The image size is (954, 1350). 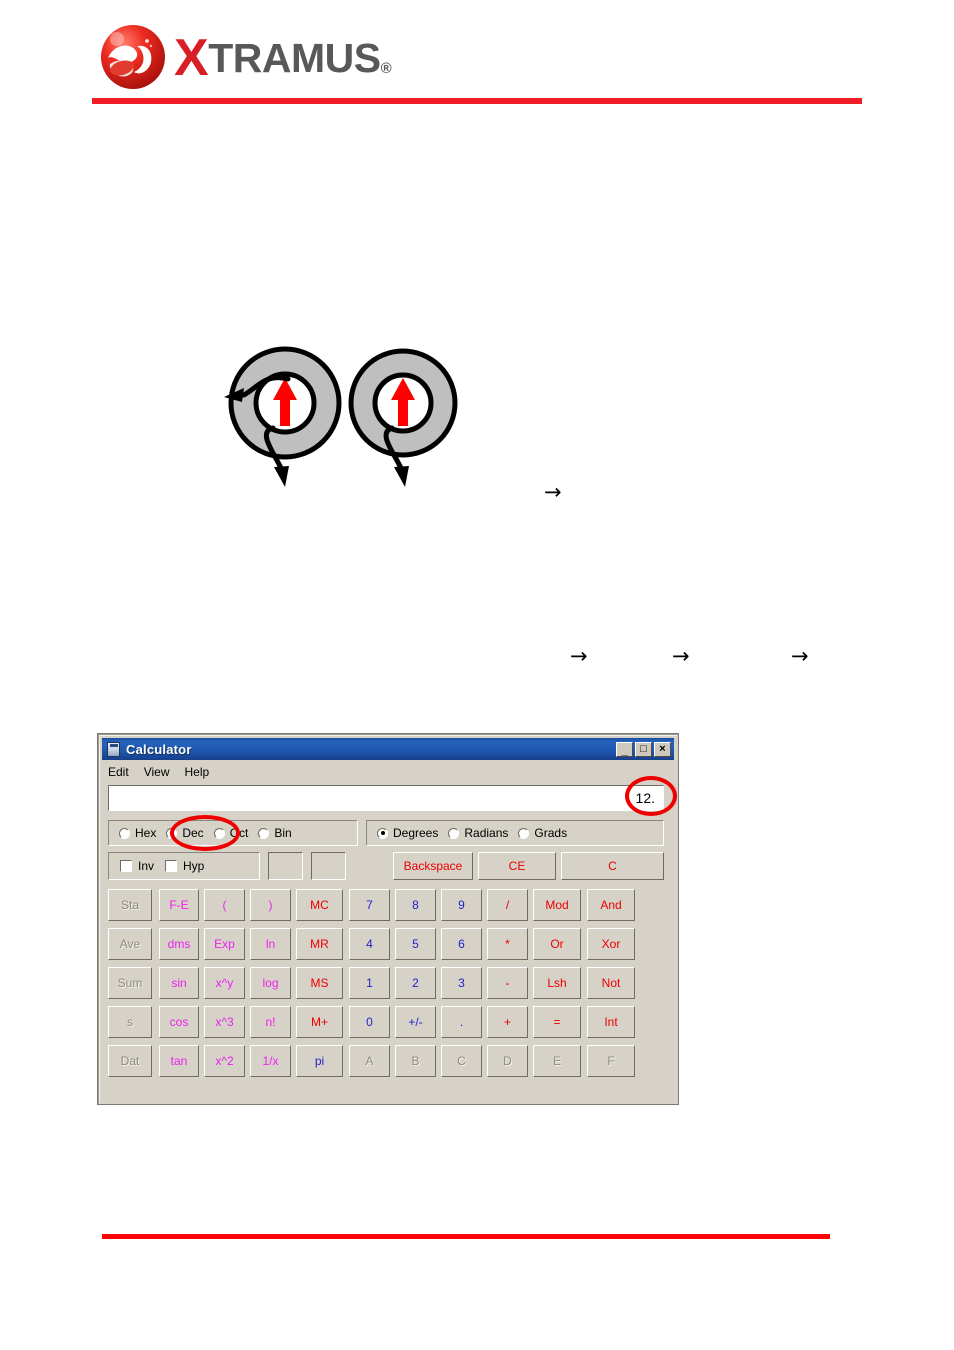 I want to click on key-9: 9, so click(x=461, y=905).